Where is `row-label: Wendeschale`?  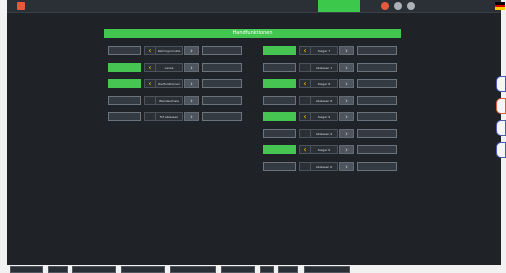 row-label: Wendeschale is located at coordinates (169, 100).